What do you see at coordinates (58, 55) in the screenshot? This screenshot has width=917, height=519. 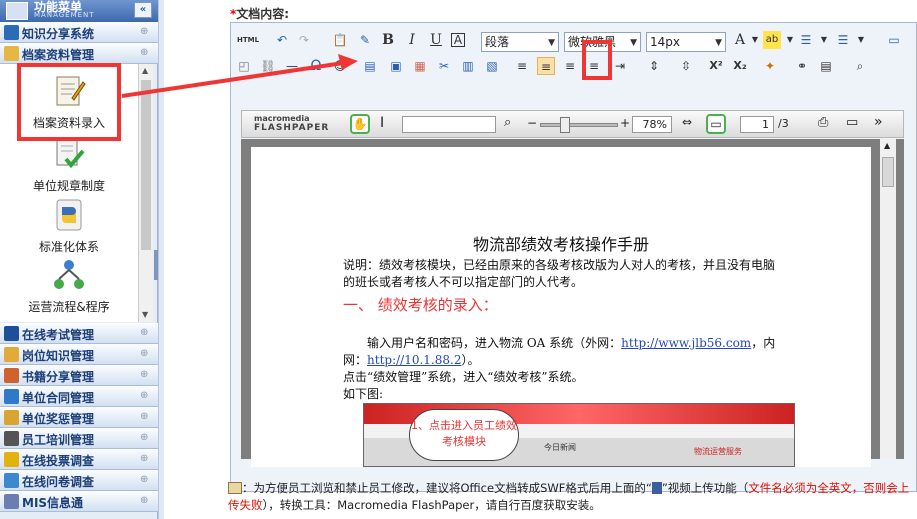 I see `sidebar-item-label: 档案资料管理` at bounding box center [58, 55].